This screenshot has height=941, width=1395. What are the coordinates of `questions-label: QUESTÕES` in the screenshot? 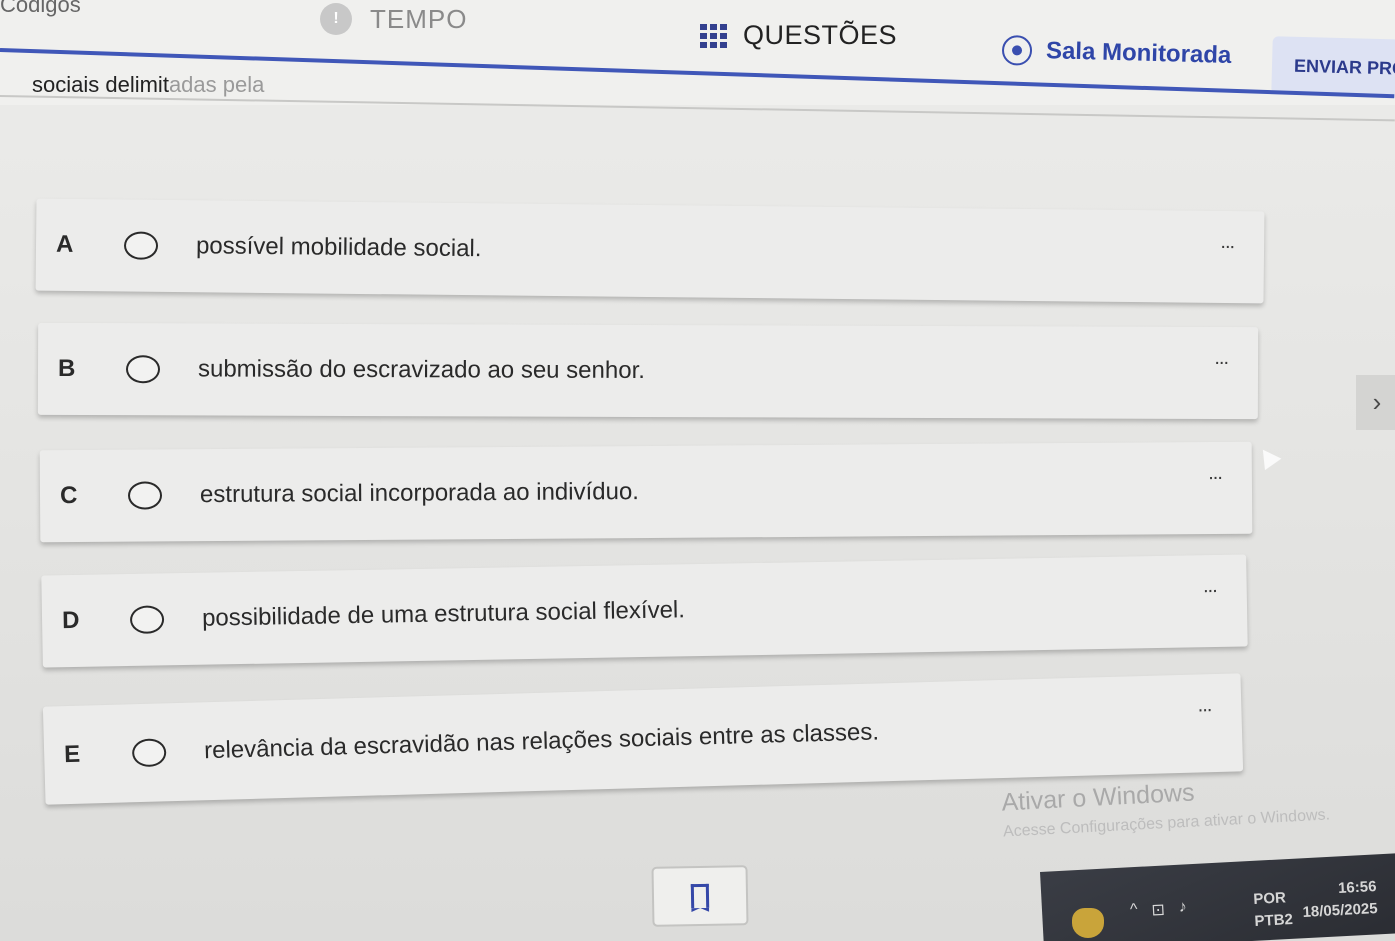 It's located at (820, 35).